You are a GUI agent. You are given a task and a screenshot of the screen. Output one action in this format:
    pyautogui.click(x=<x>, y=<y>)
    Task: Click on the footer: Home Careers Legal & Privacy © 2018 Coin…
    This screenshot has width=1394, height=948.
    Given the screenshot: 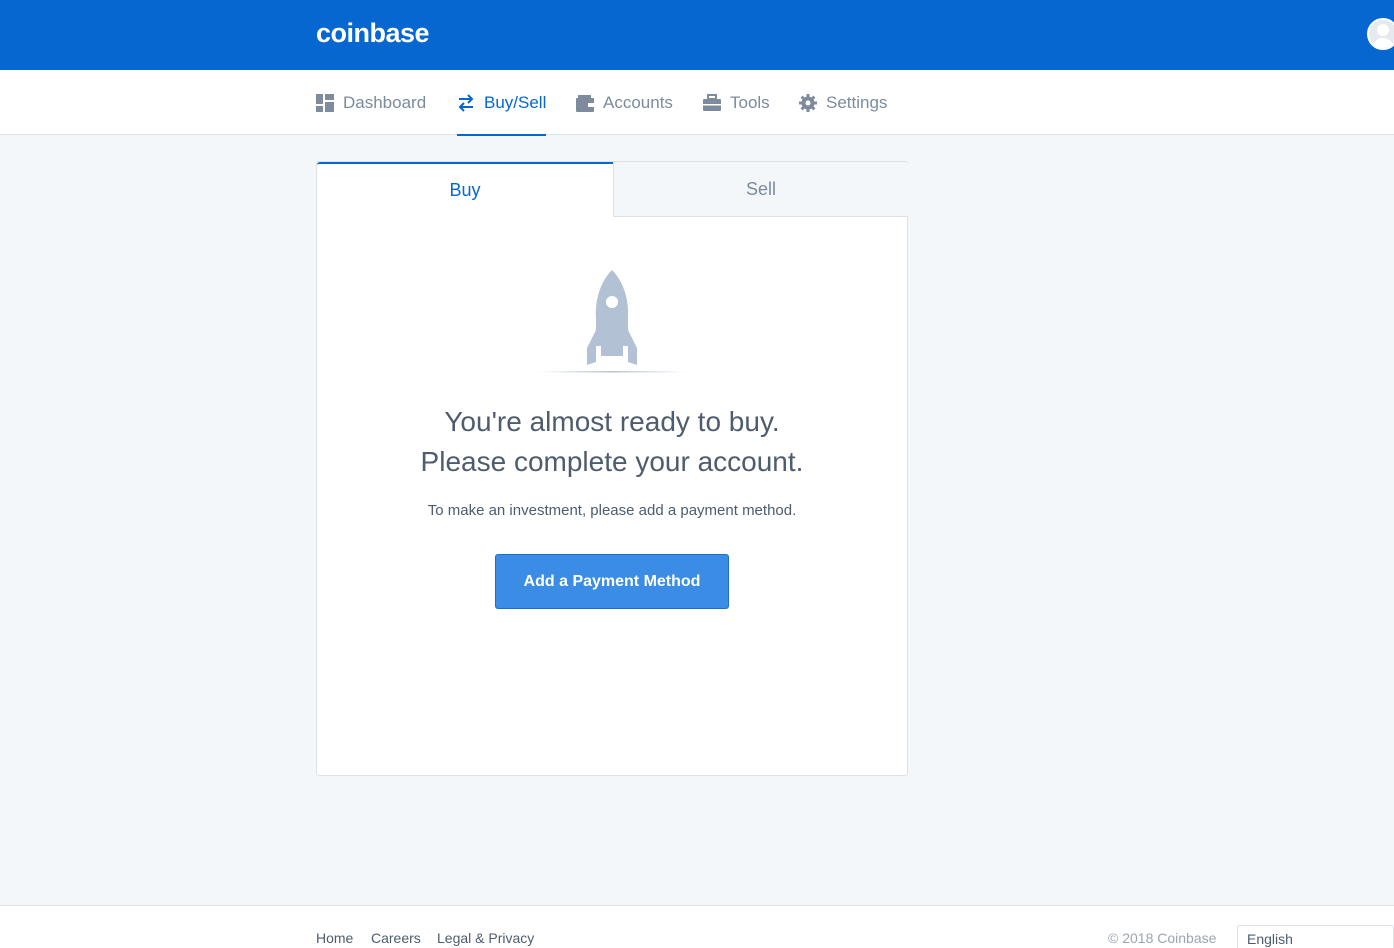 What is the action you would take?
    pyautogui.click(x=697, y=926)
    